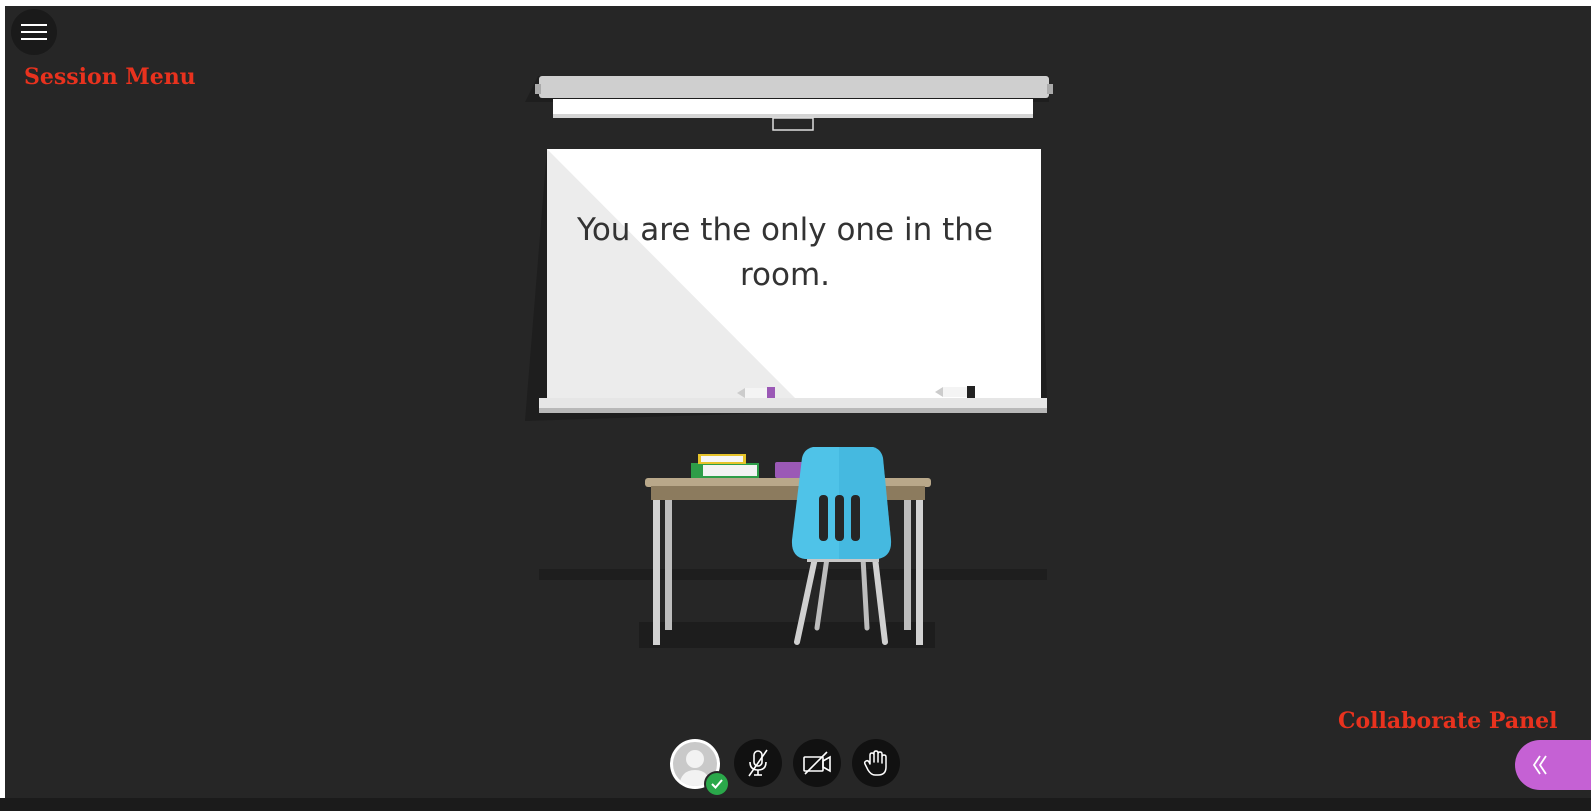  I want to click on bottom-edge, so click(795, 804).